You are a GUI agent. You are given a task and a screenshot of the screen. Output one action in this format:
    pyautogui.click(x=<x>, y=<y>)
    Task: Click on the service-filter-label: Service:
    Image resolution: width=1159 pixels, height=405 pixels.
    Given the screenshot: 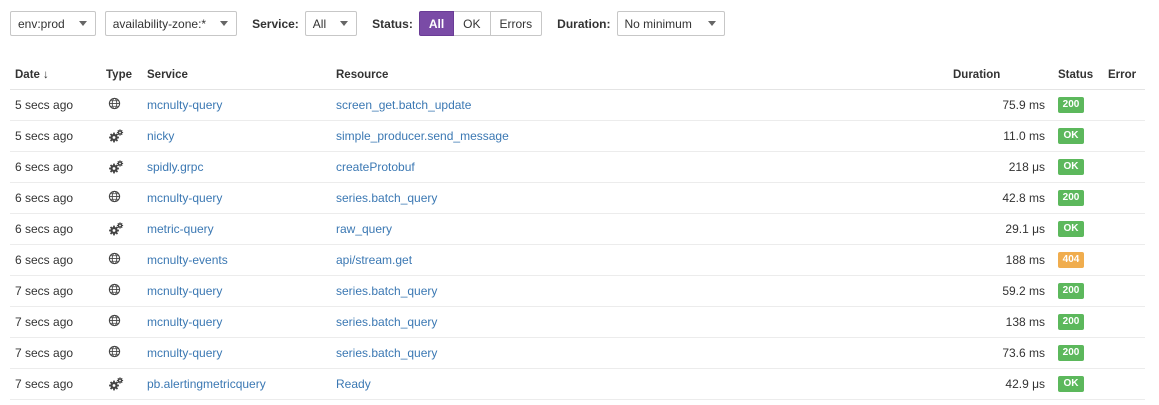 What is the action you would take?
    pyautogui.click(x=275, y=23)
    